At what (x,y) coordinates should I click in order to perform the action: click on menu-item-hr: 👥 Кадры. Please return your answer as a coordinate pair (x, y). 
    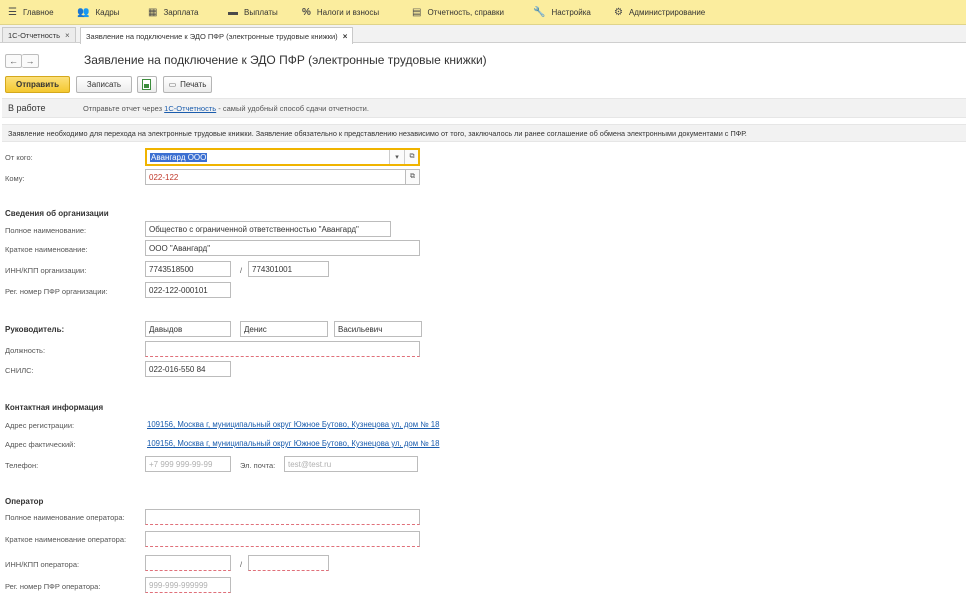
    Looking at the image, I should click on (98, 12).